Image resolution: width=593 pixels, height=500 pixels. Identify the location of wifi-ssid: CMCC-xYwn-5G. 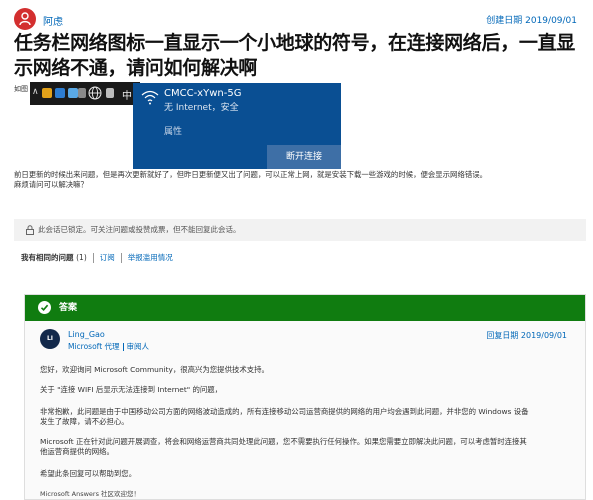
(203, 93).